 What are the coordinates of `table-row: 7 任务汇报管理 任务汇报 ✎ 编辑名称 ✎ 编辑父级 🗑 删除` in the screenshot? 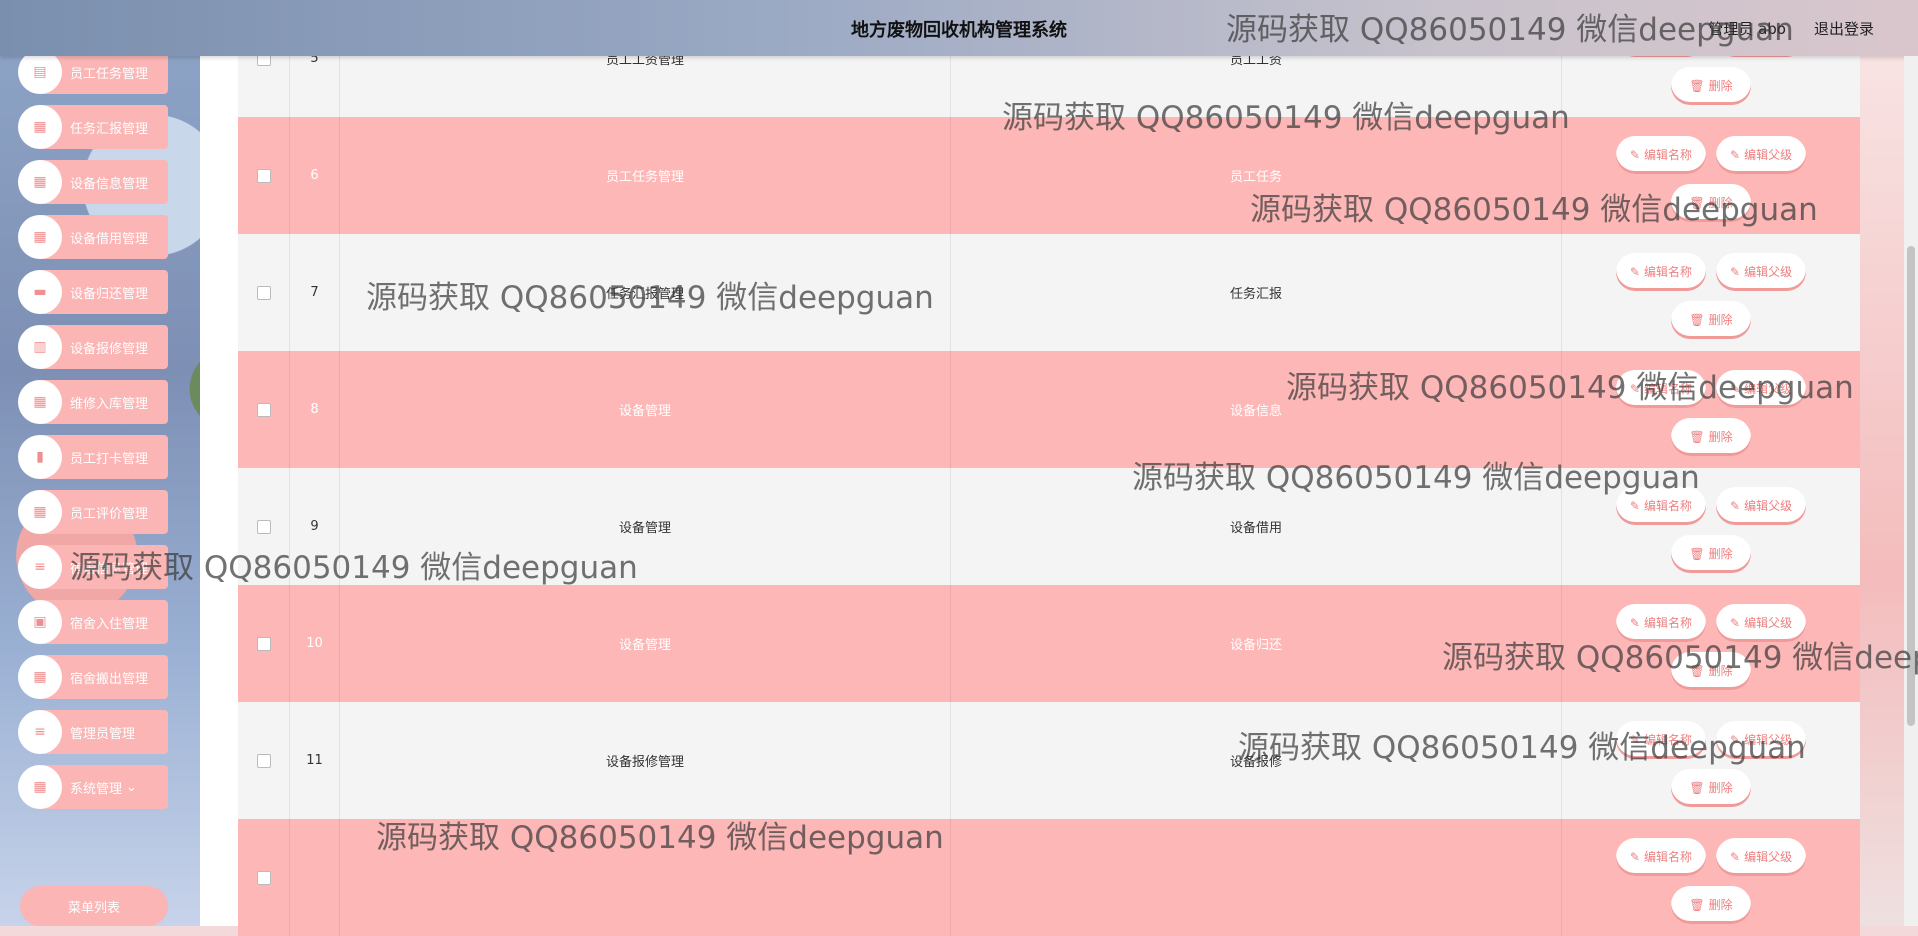 It's located at (1049, 292).